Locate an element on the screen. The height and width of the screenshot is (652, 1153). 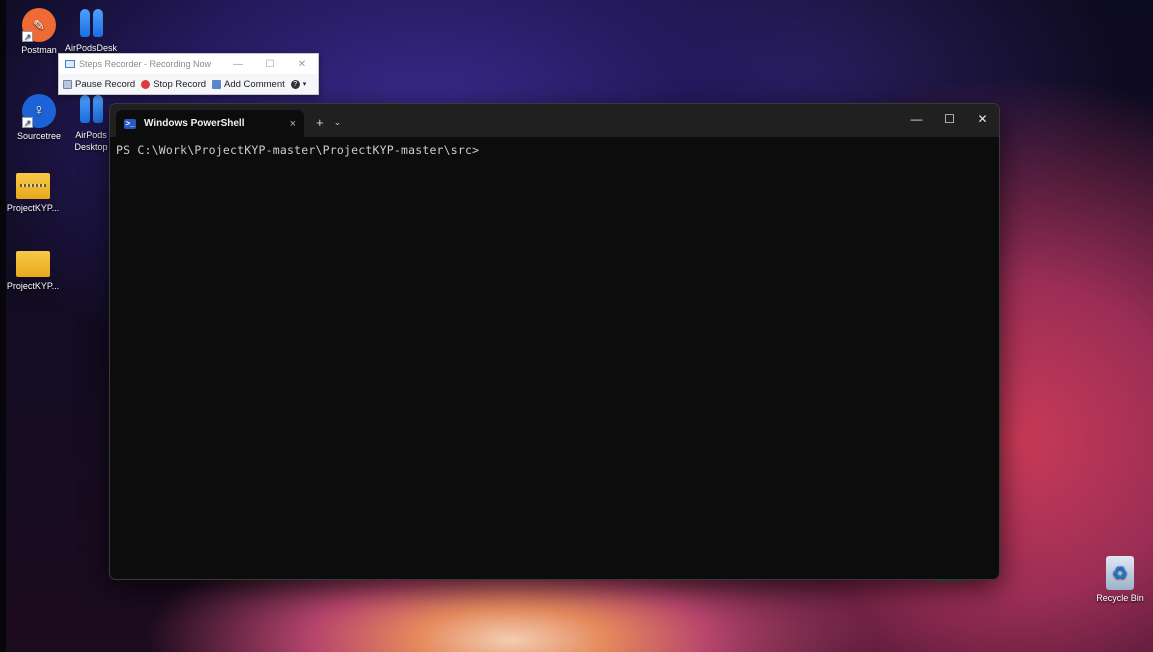
postman-icon: ✎ ↗ is located at coordinates (39, 25).